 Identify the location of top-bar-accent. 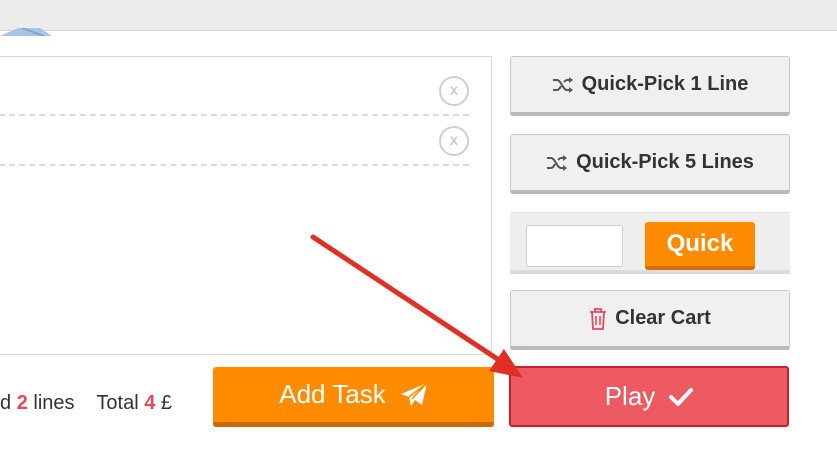
(26, 32).